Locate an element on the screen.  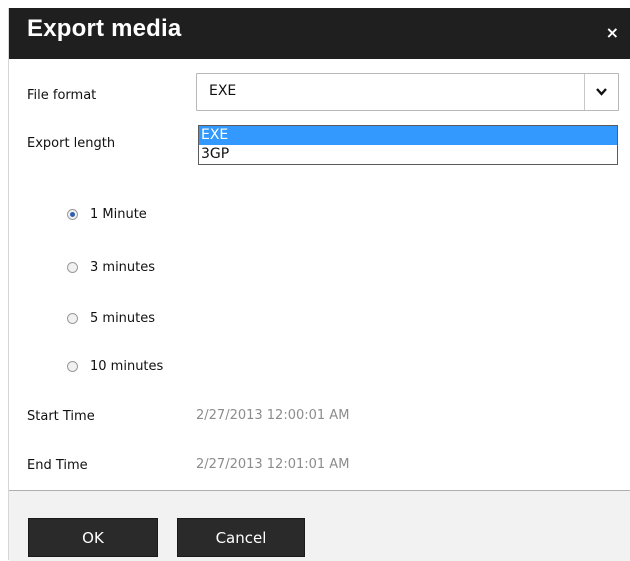
file-format-select: EXE is located at coordinates (407, 92).